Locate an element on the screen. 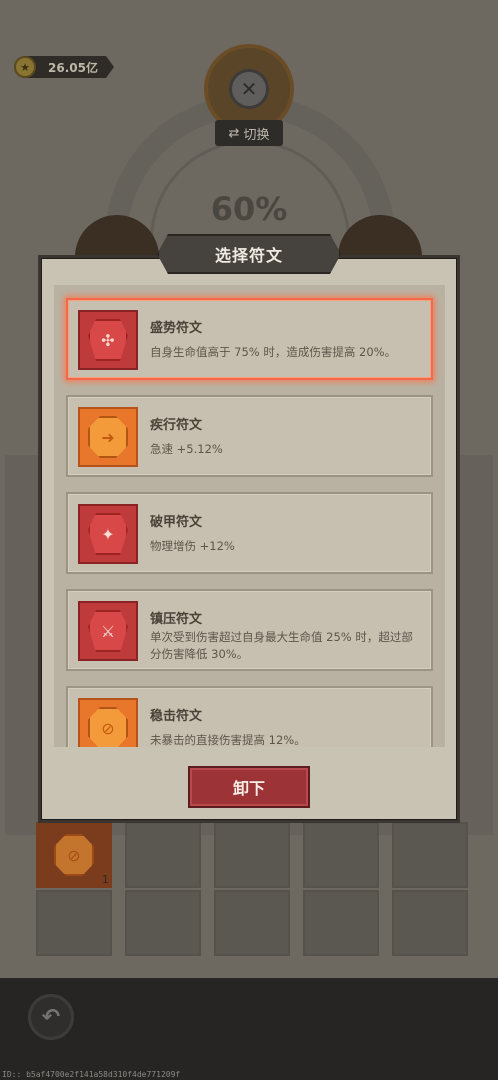 The width and height of the screenshot is (498, 1080). rune-desc: 急速 +5.12% is located at coordinates (186, 449).